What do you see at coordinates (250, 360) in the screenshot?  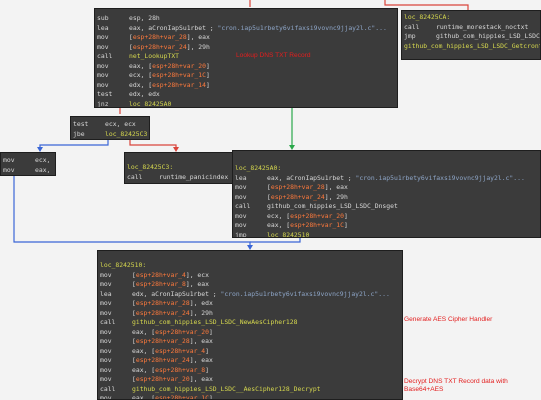 I see `asm-line: mov [esp+28h+var_24], eax` at bounding box center [250, 360].